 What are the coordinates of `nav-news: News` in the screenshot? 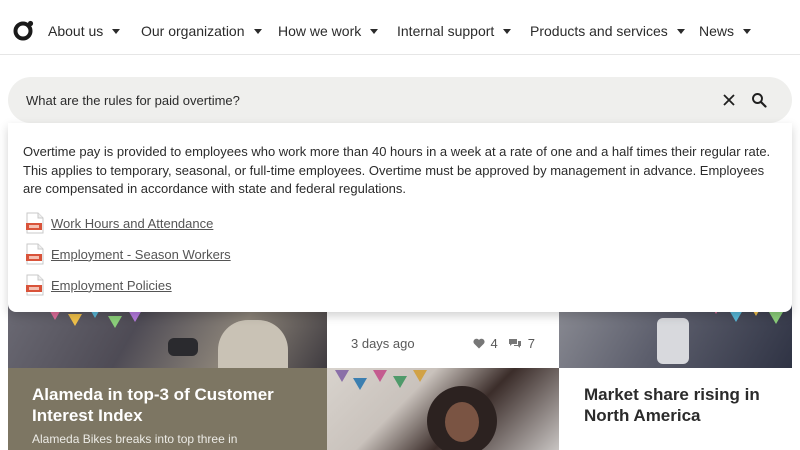 It's located at (725, 31).